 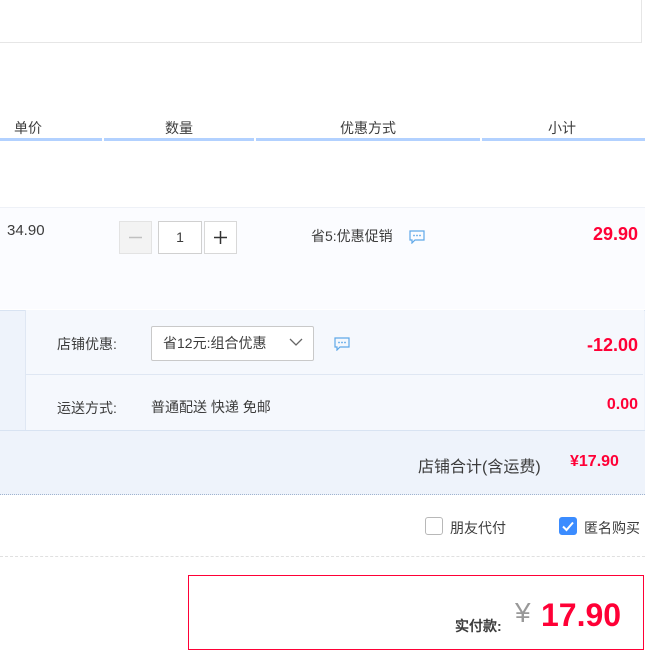 I want to click on anonymous-purchase-label: 匿名购买, so click(x=612, y=528).